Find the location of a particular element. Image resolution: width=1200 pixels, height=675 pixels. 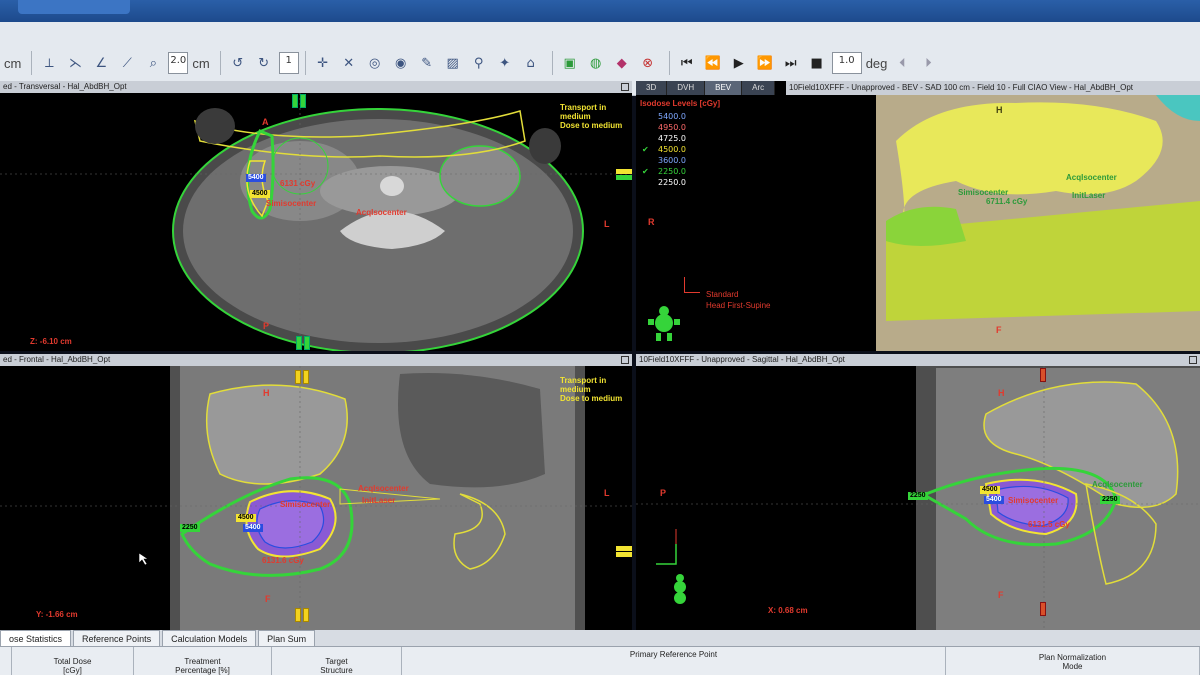

close-target-icon: ⊗ is located at coordinates (648, 63).